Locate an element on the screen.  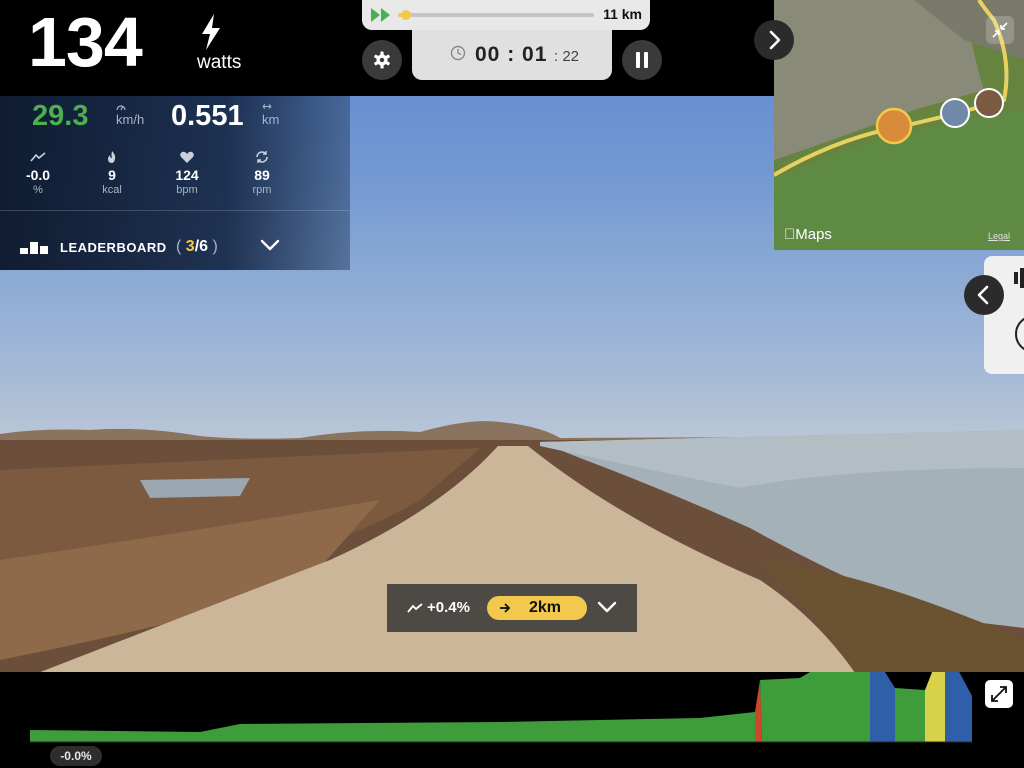
map-collapse-button is located at coordinates (1000, 30).